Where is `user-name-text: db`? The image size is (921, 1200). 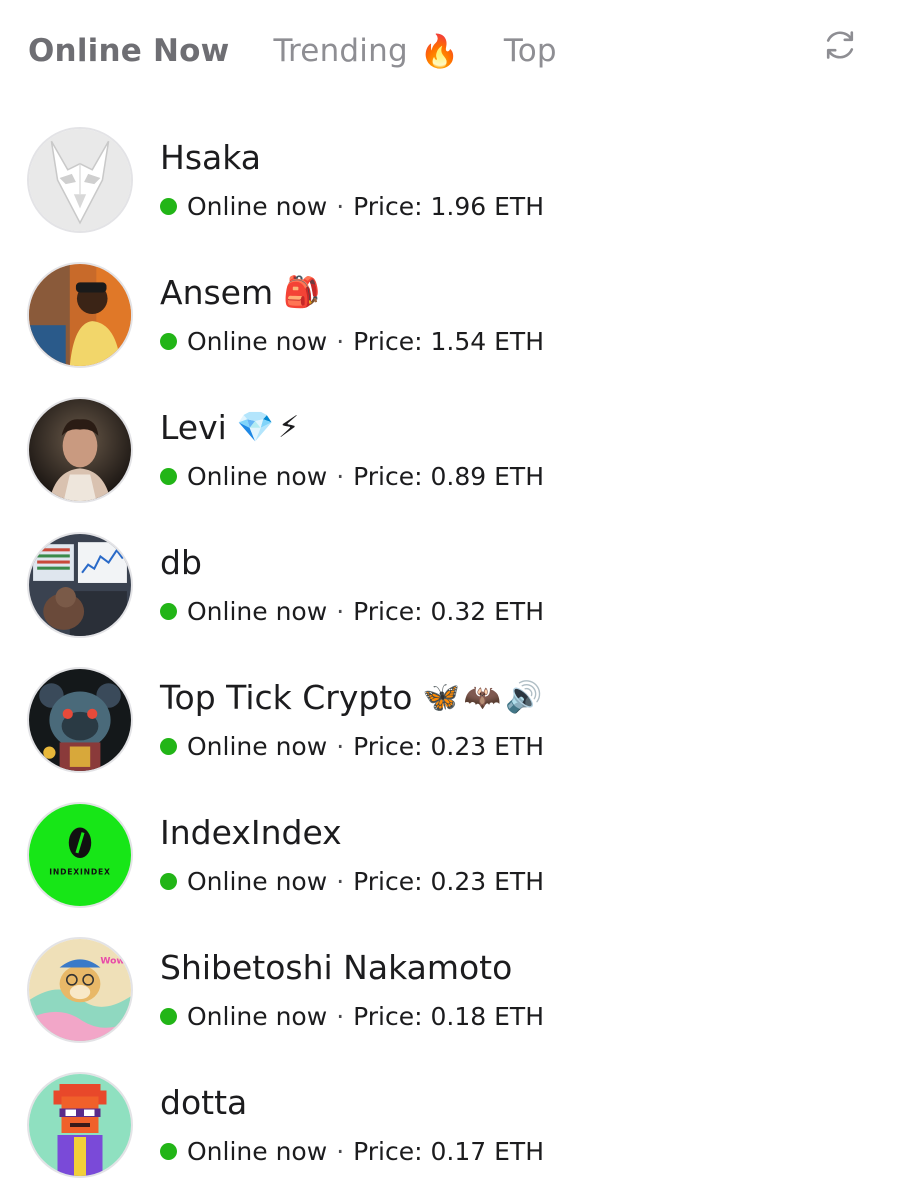 user-name-text: db is located at coordinates (181, 562).